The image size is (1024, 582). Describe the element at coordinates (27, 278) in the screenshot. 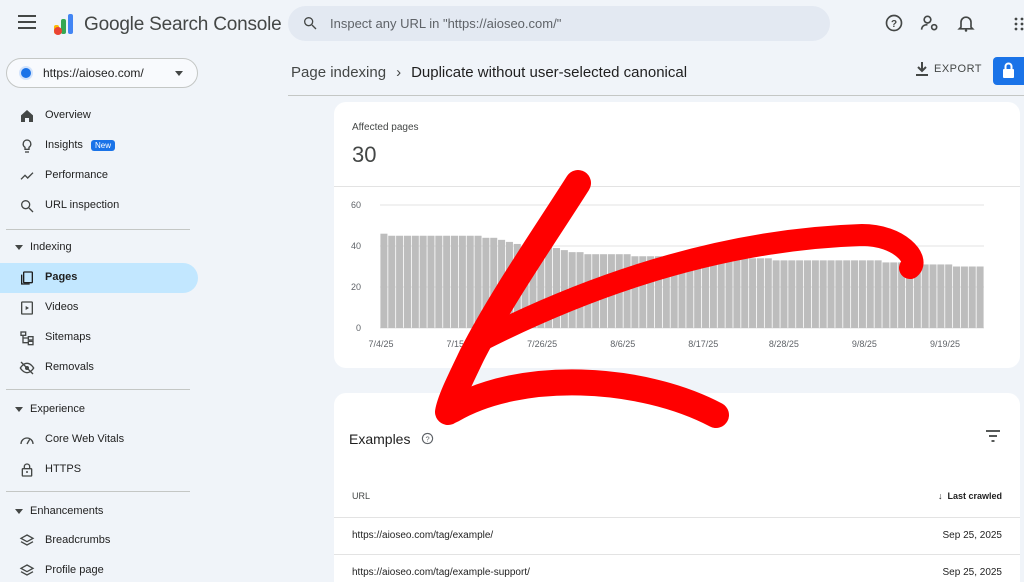

I see `pages-icon` at that location.